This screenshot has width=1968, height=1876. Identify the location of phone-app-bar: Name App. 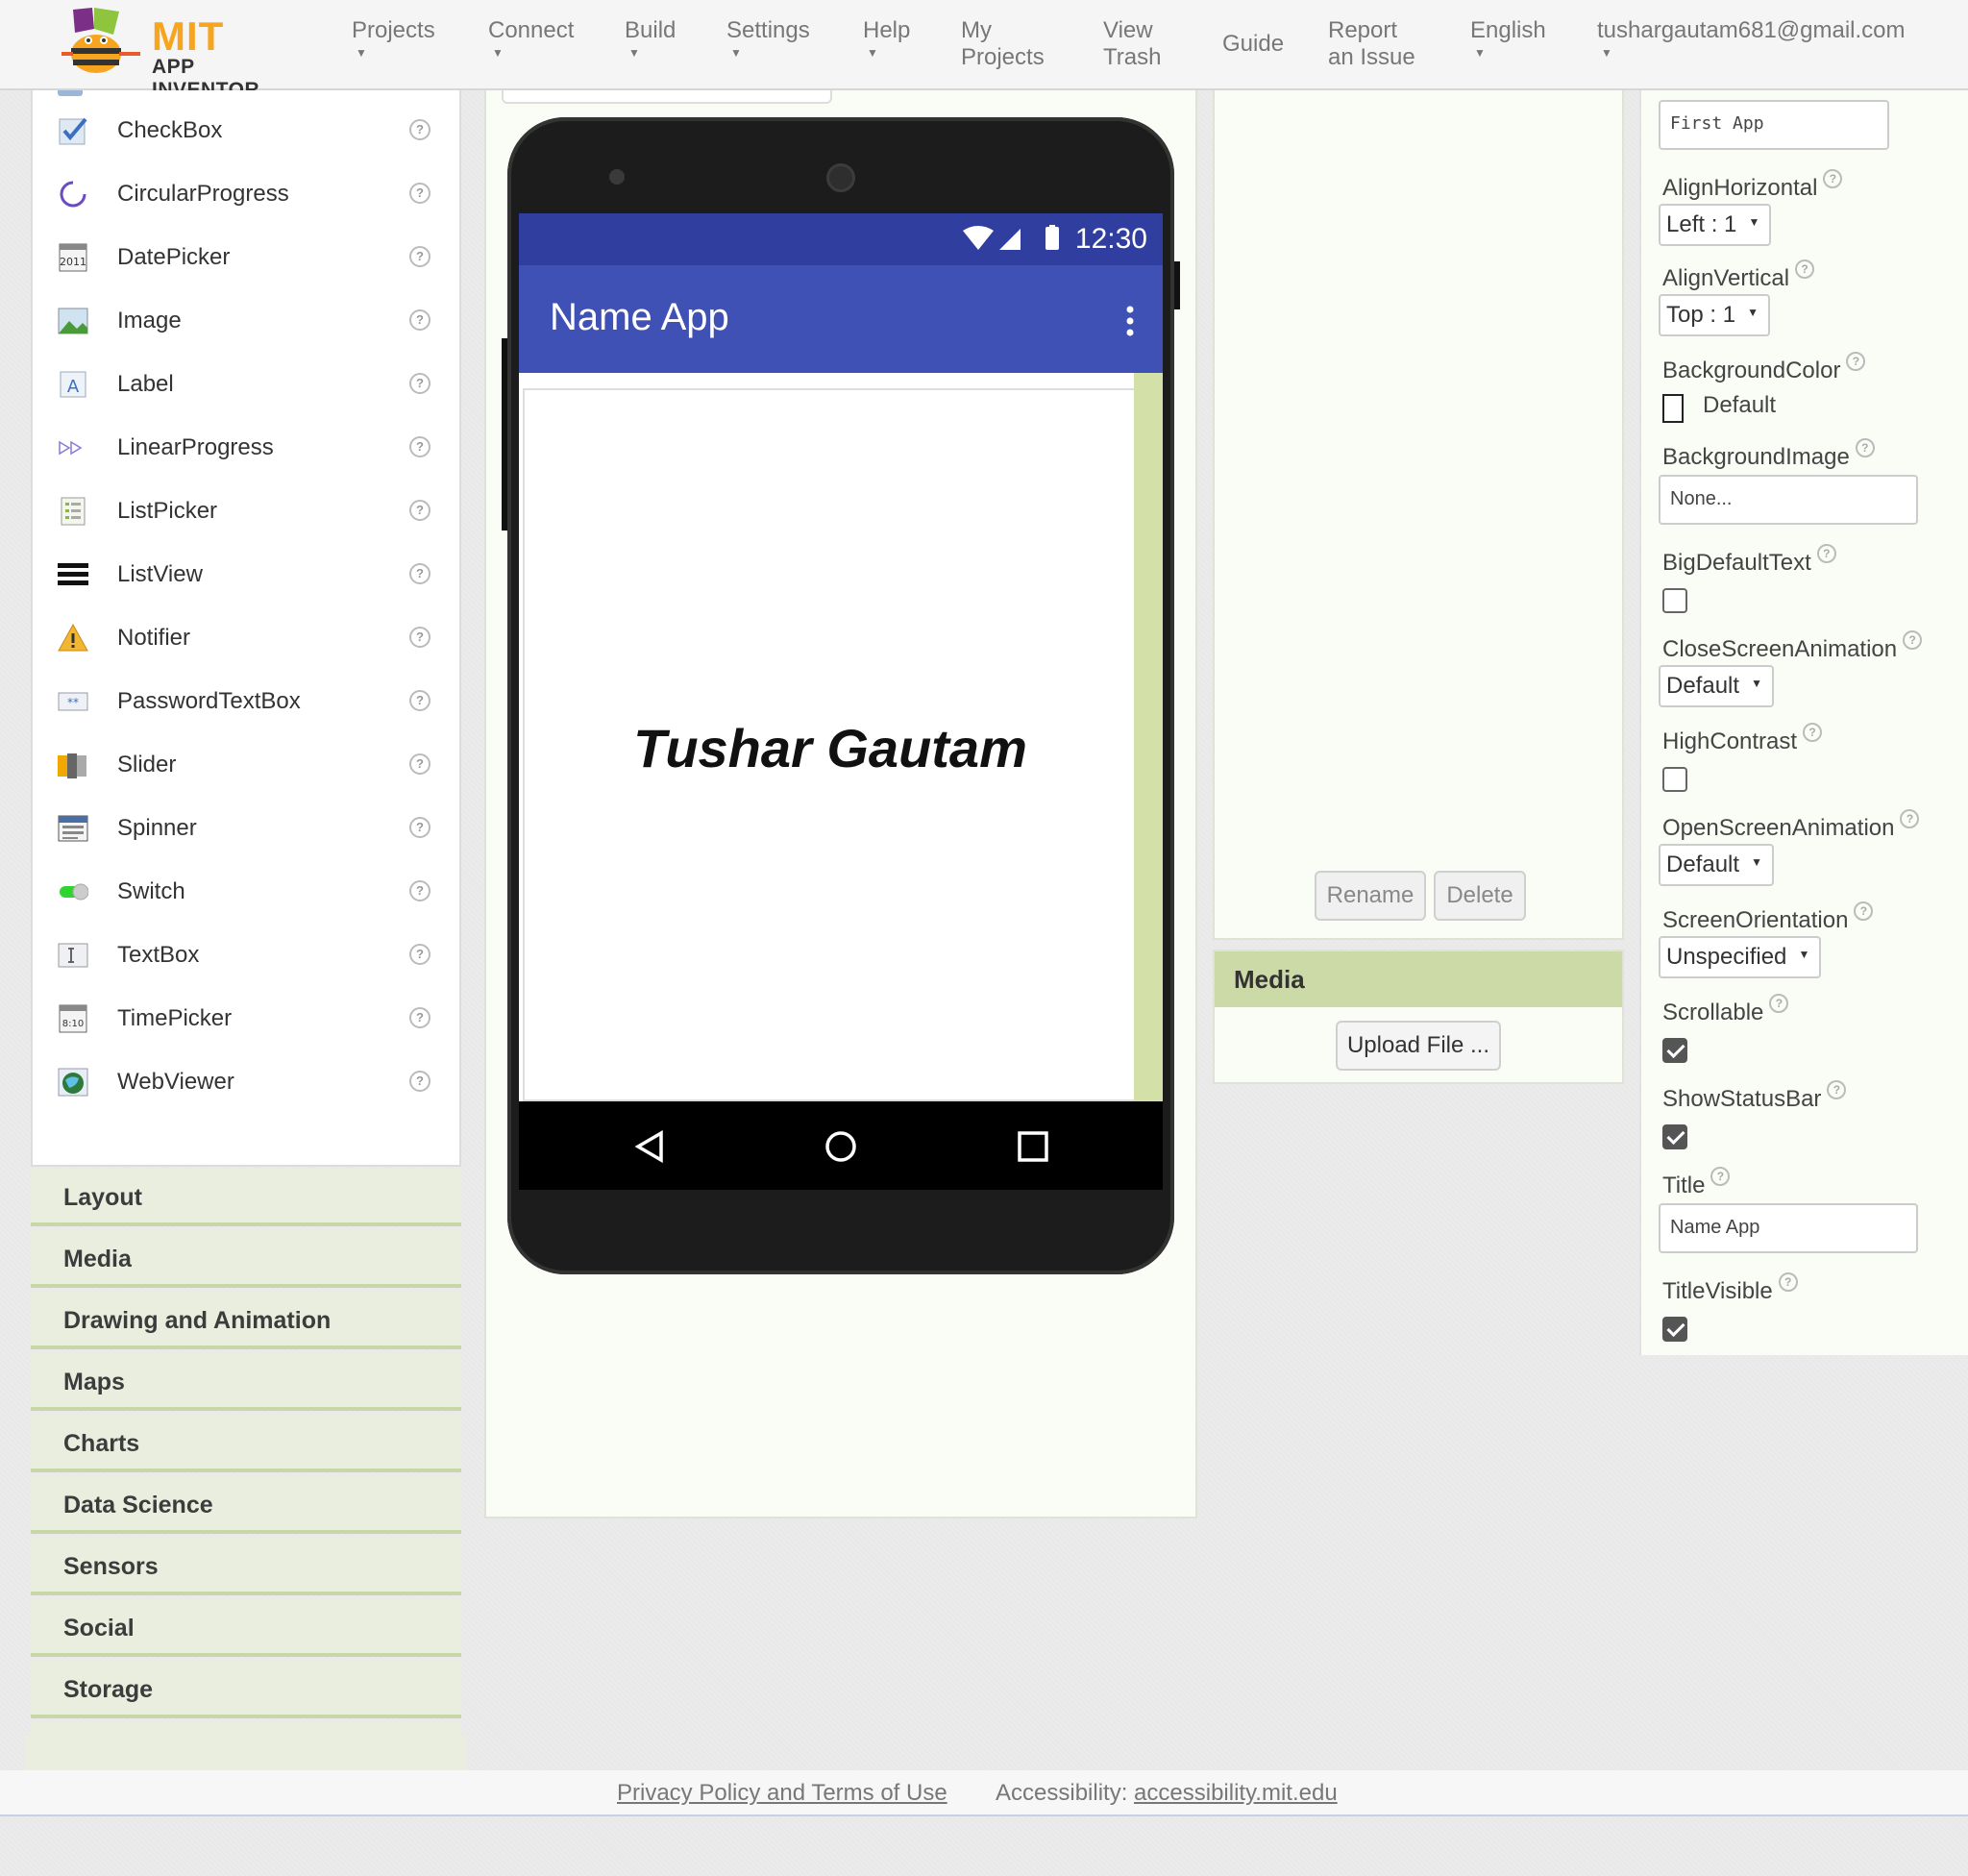
(841, 319).